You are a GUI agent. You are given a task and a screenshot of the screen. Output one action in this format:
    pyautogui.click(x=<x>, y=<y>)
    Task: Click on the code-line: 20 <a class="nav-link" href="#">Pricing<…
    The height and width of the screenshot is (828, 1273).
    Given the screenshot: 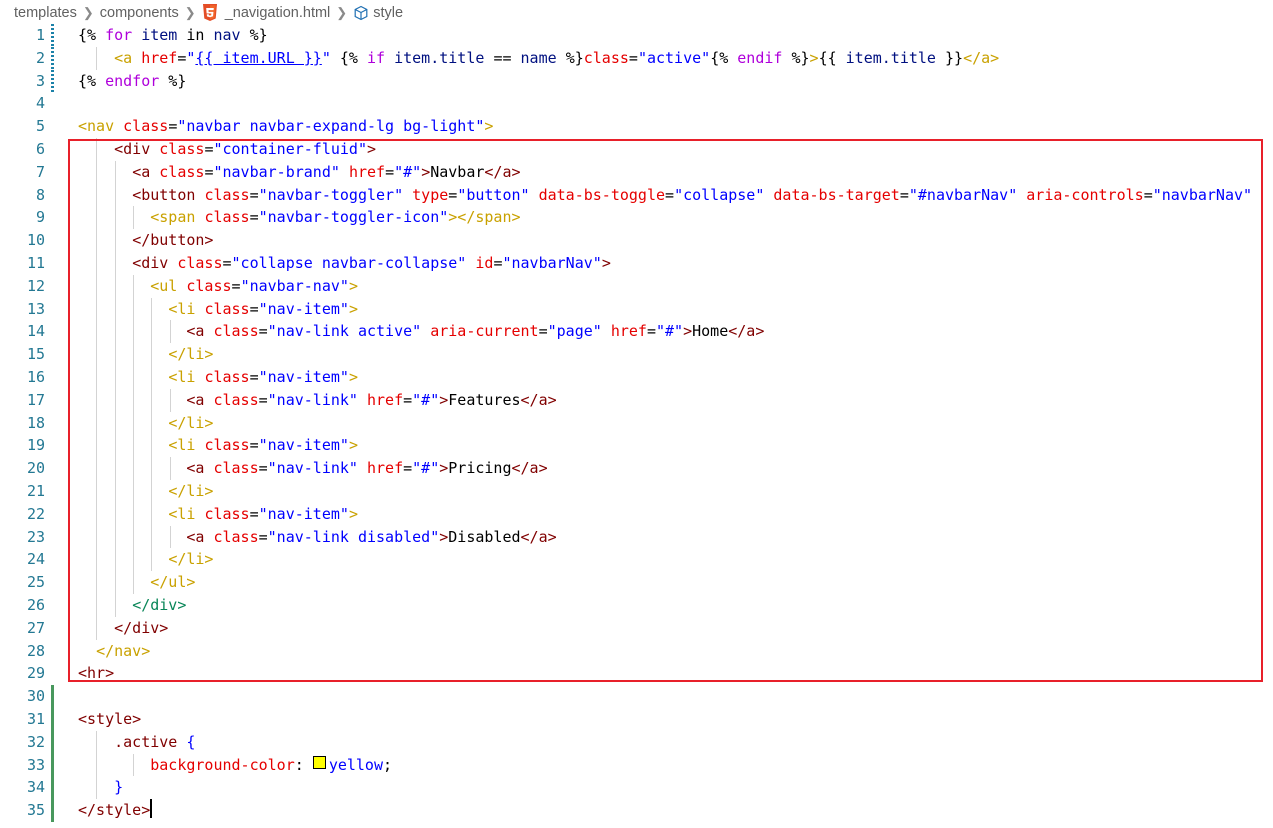 What is the action you would take?
    pyautogui.click(x=636, y=468)
    